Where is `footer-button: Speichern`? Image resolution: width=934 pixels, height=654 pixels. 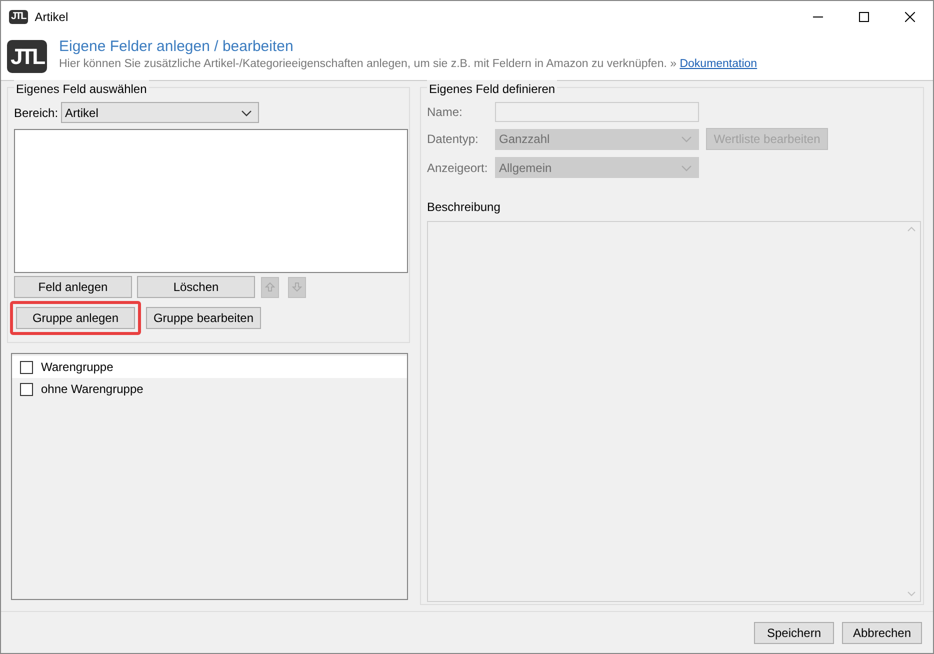
footer-button: Speichern is located at coordinates (794, 633).